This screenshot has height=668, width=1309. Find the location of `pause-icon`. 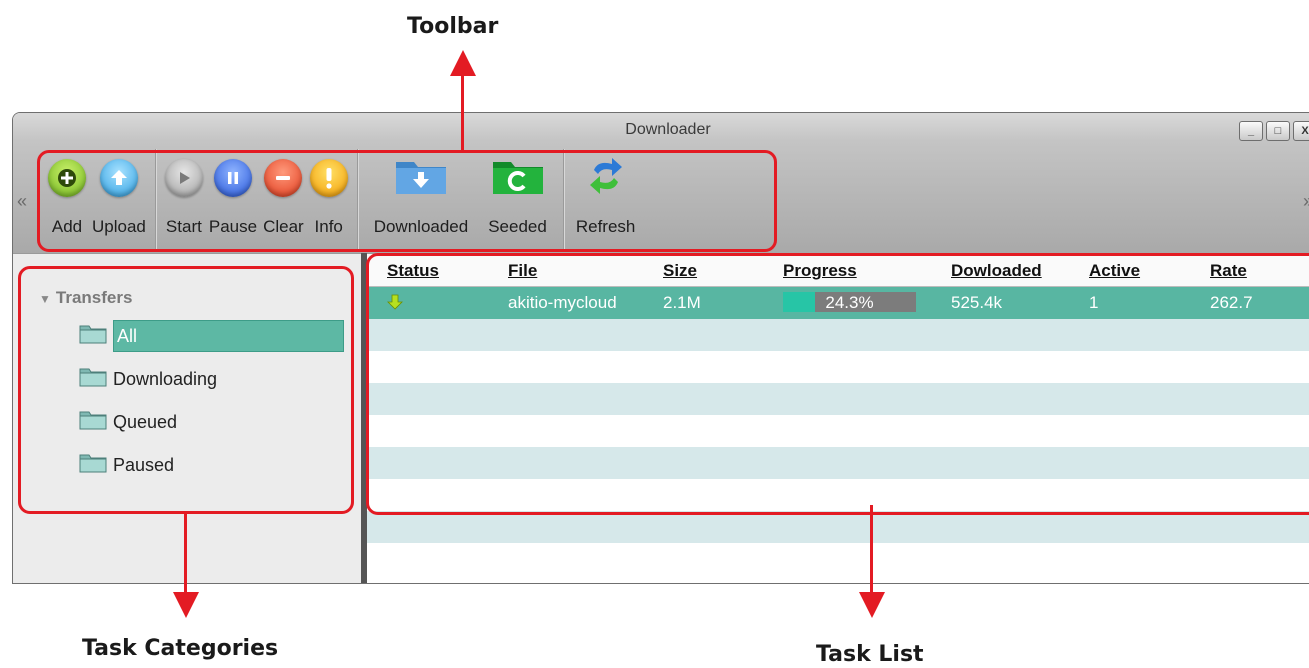

pause-icon is located at coordinates (232, 178).